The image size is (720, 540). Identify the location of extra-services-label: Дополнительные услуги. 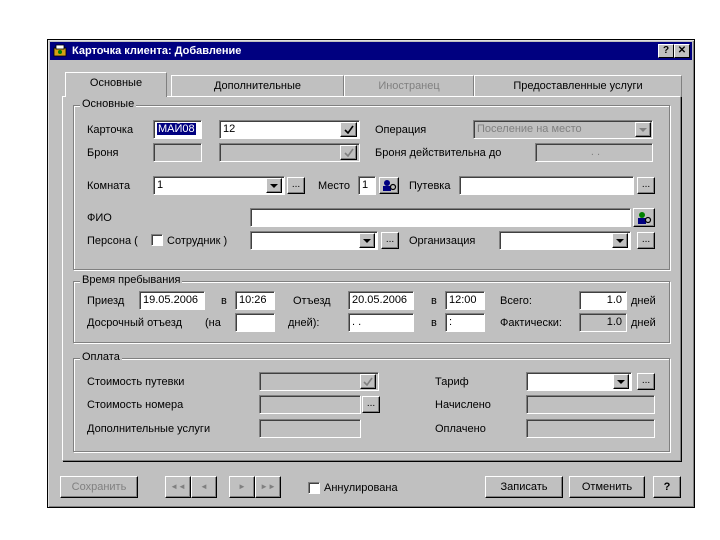
(149, 429).